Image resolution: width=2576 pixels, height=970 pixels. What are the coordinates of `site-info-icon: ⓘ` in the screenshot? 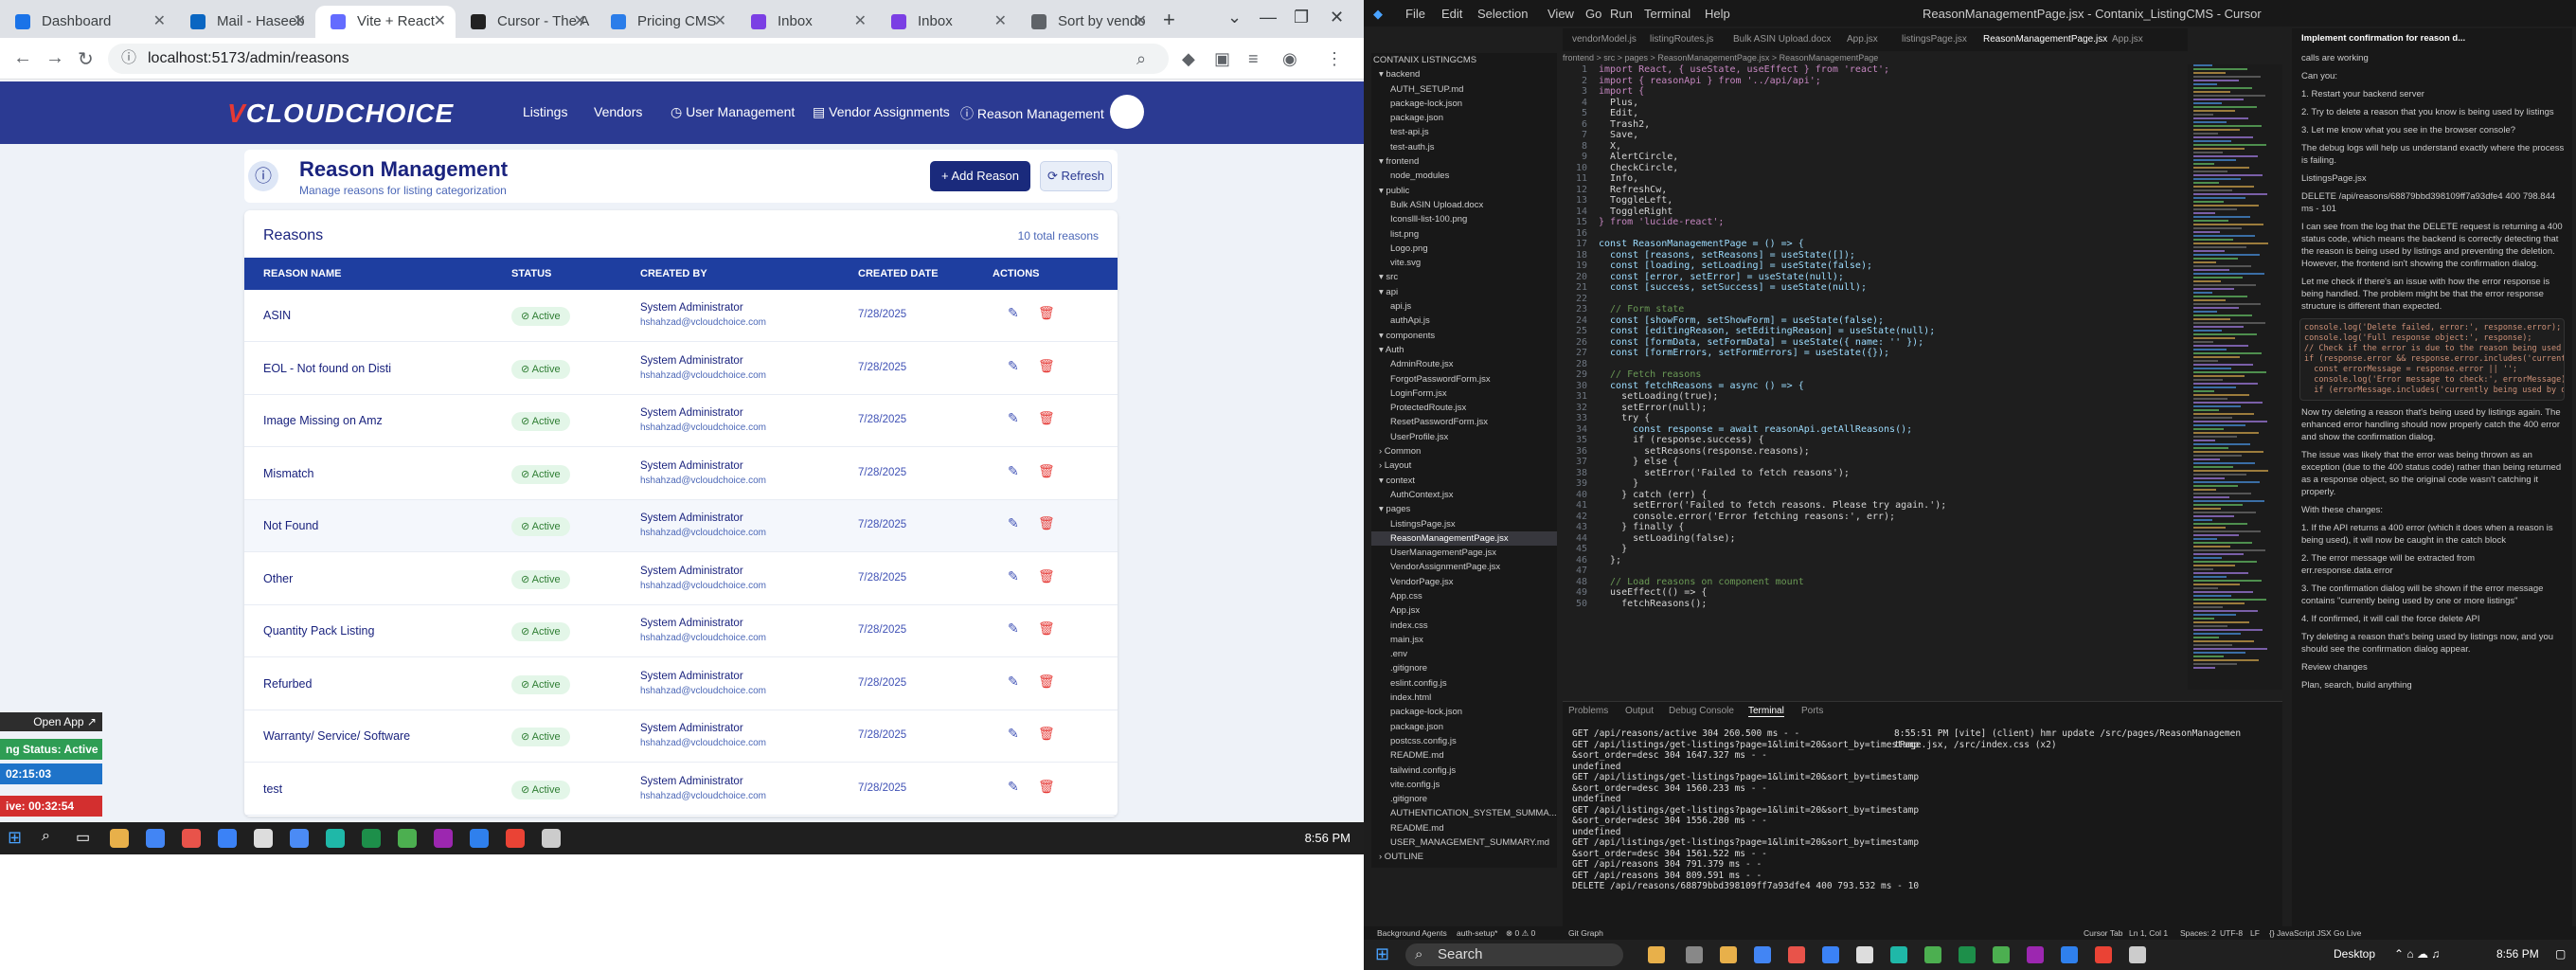 It's located at (128, 59).